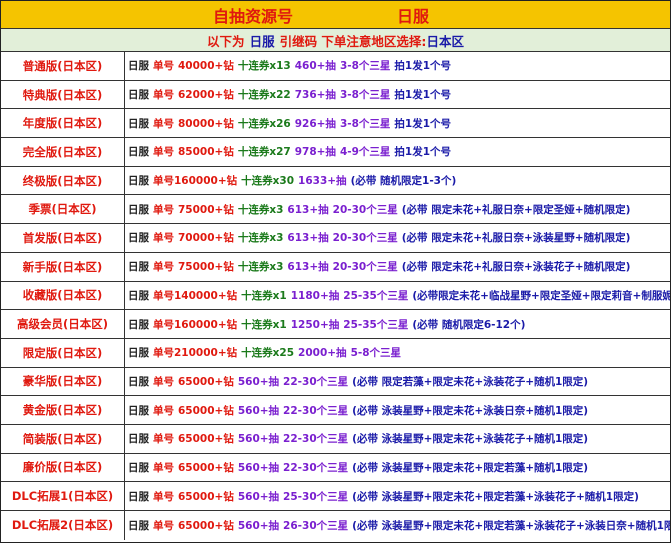 The width and height of the screenshot is (671, 543). Describe the element at coordinates (63, 238) in the screenshot. I see `product-name: 首发版(日本区)` at that location.